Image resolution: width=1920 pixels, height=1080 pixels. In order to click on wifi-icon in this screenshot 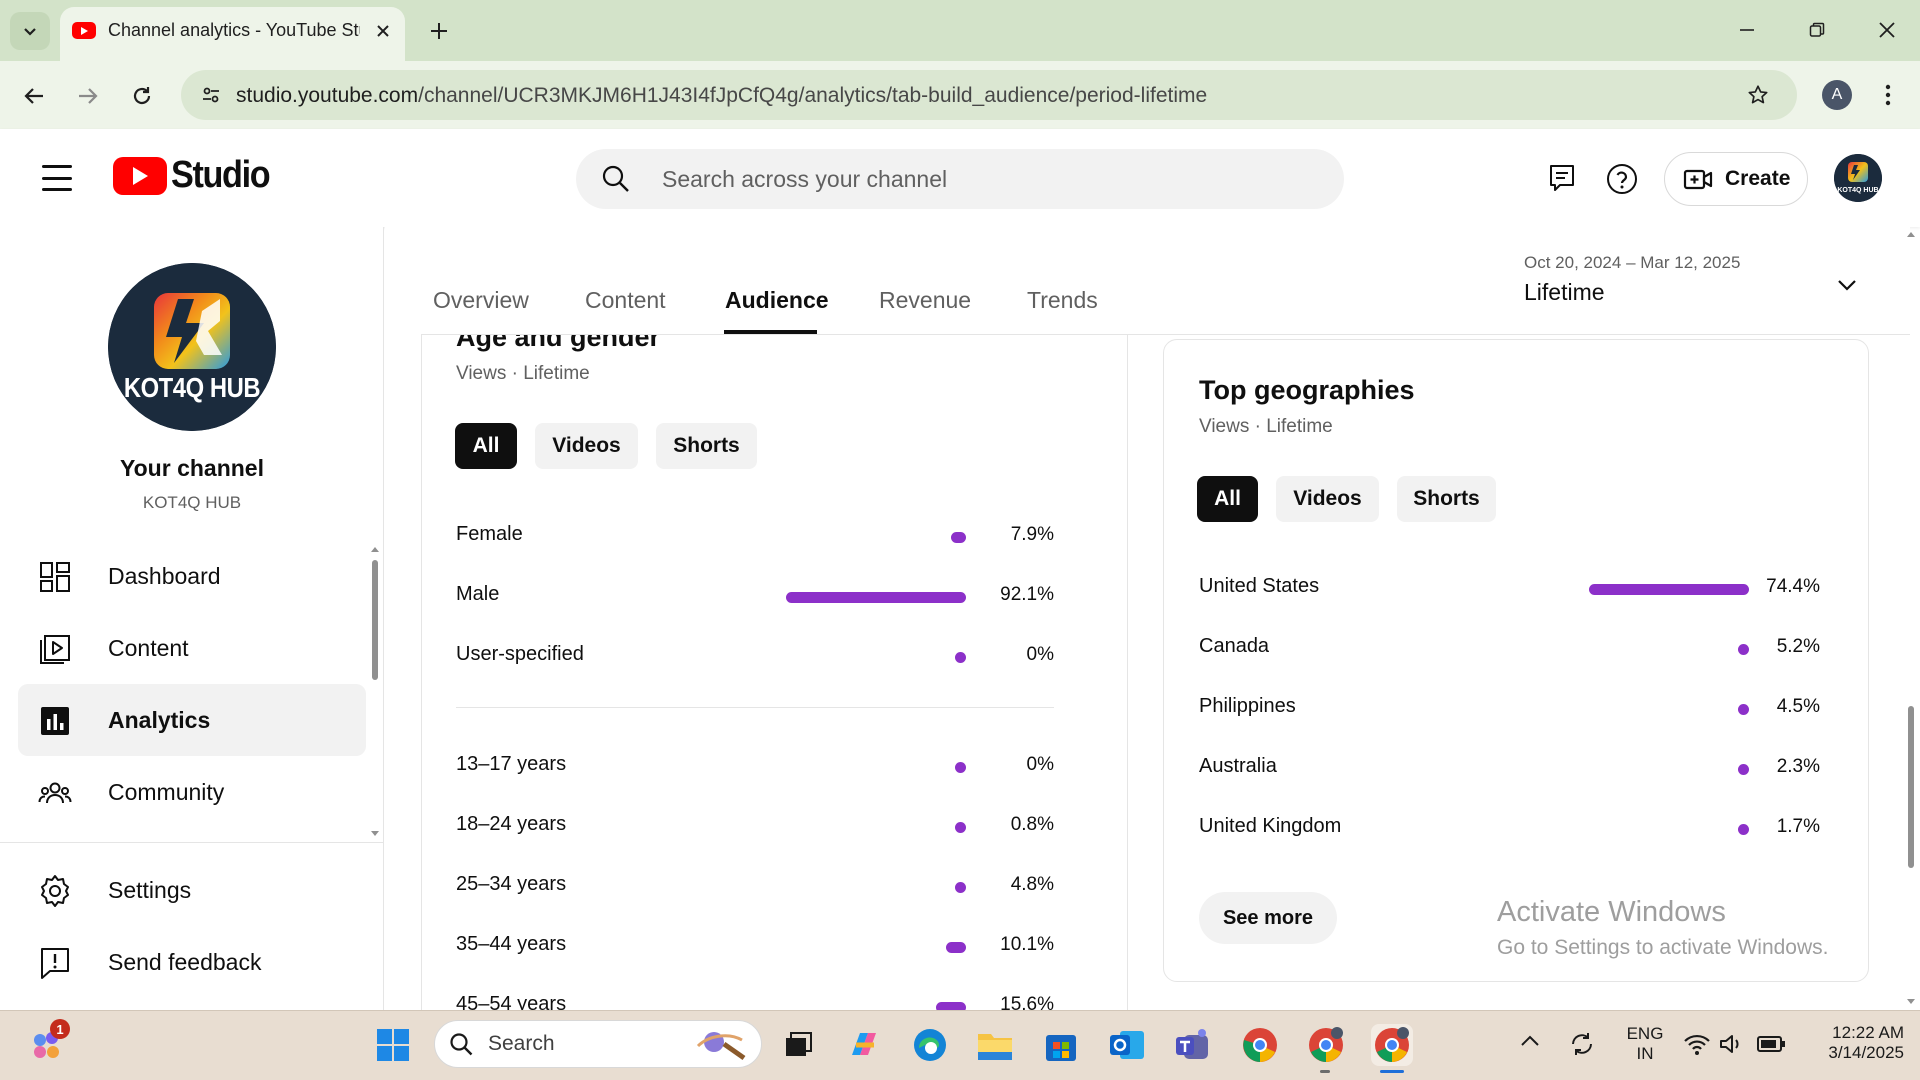, I will do `click(1697, 1044)`.